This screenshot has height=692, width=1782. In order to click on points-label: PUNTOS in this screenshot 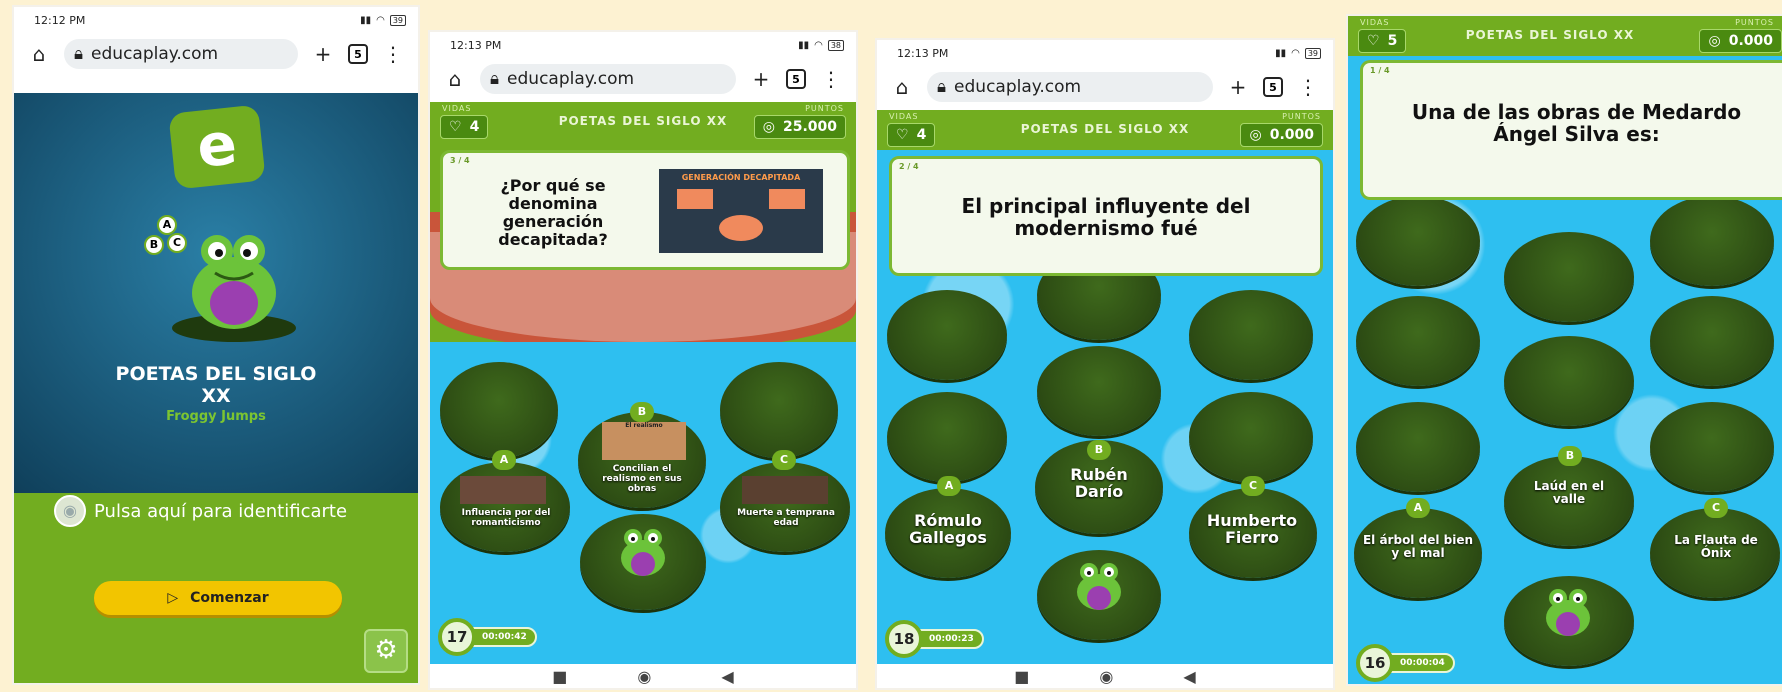, I will do `click(1754, 22)`.